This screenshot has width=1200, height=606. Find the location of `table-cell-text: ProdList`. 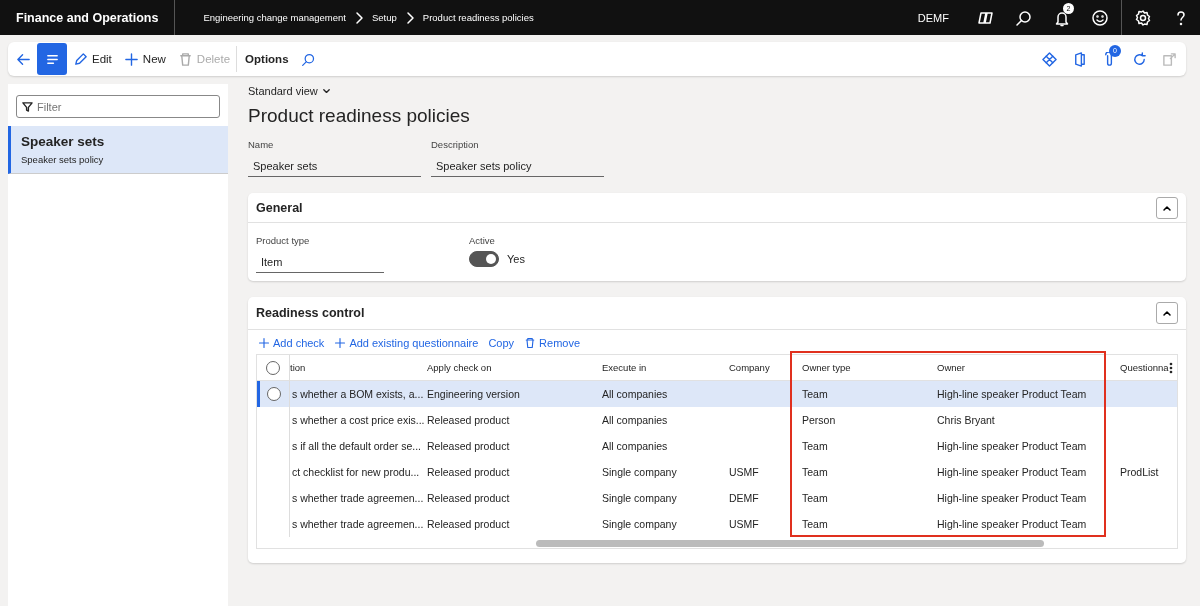

table-cell-text: ProdList is located at coordinates (1139, 472).